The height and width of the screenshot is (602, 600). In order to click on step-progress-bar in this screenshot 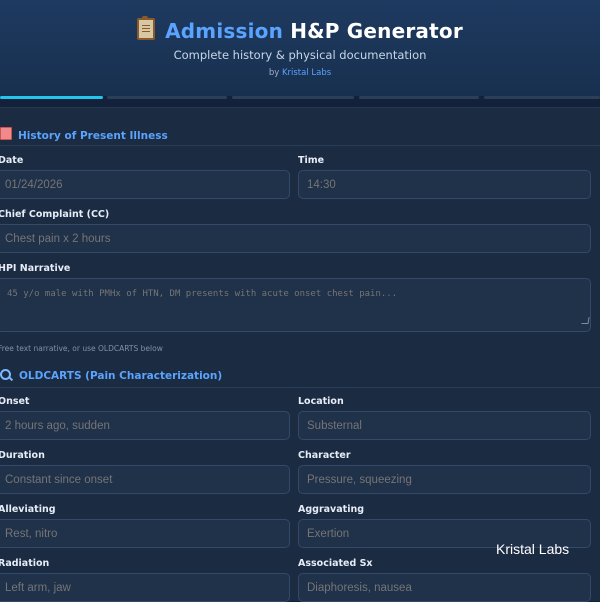, I will do `click(300, 97)`.